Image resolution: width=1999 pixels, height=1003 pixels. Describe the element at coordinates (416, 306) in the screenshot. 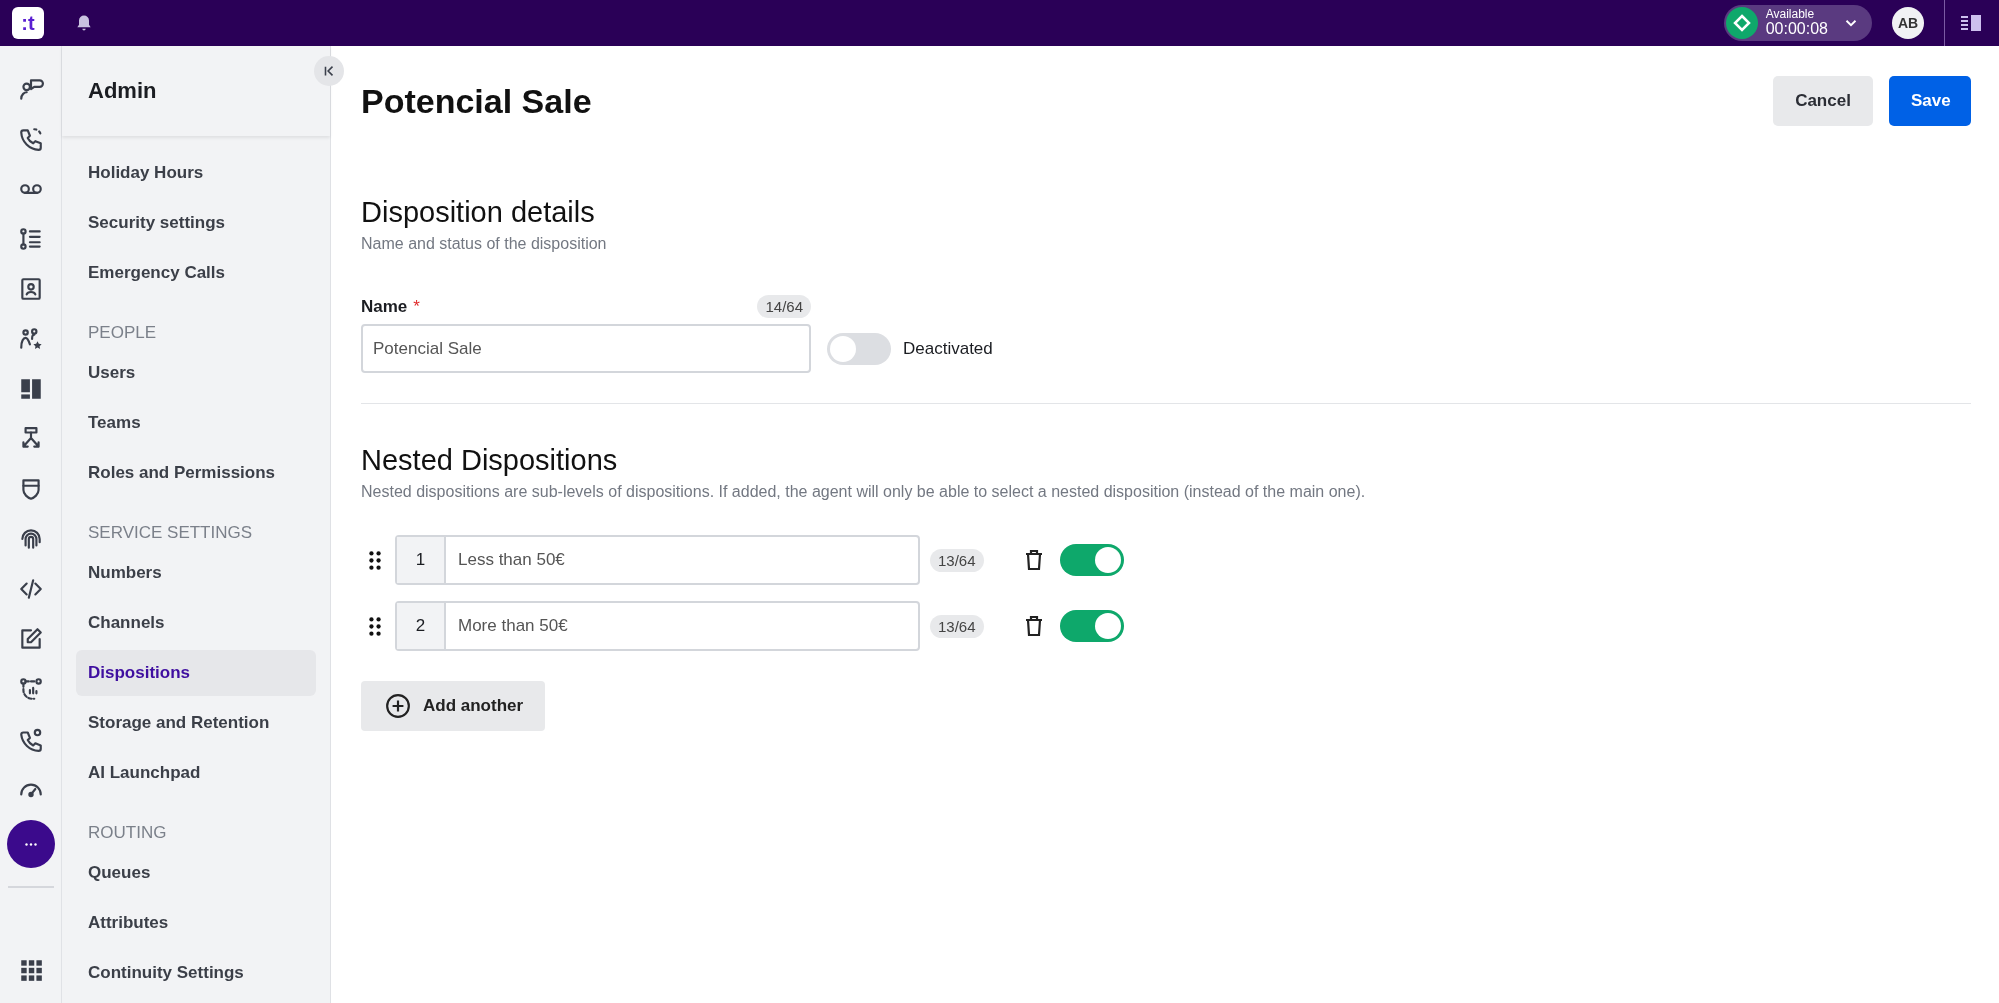

I see `required-mark: *` at that location.